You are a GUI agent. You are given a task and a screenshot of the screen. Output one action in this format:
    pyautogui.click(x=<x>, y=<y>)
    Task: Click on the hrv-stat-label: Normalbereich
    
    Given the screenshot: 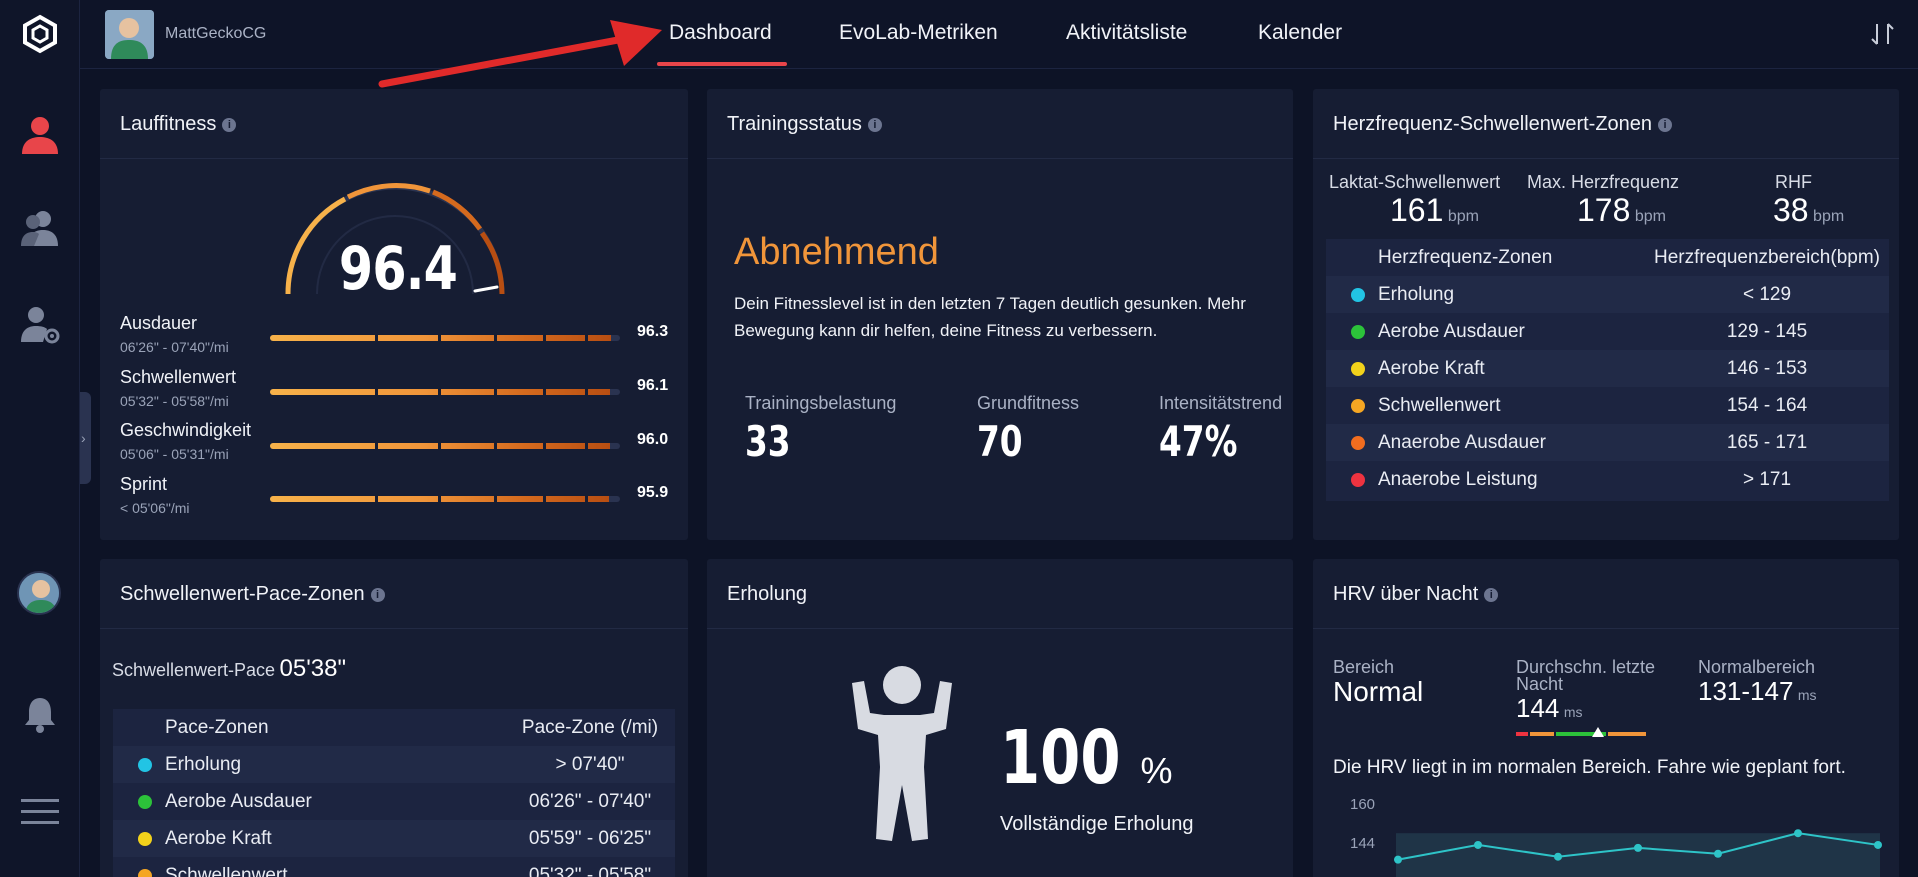 What is the action you would take?
    pyautogui.click(x=1757, y=667)
    